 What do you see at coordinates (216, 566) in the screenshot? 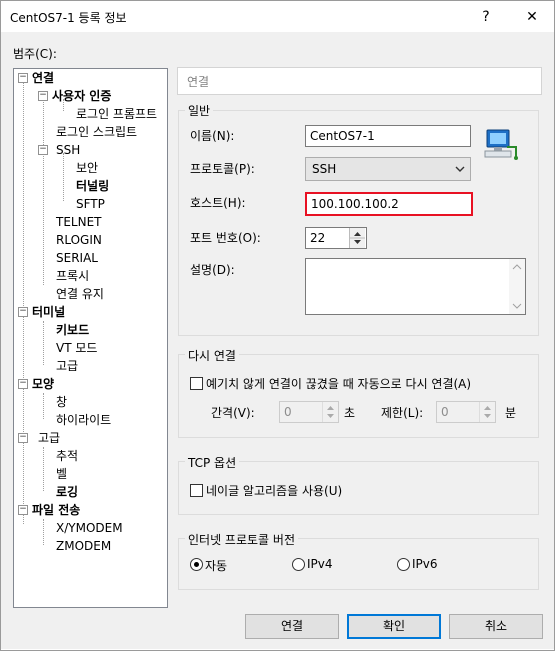
I see `ip-auto-label: 자동` at bounding box center [216, 566].